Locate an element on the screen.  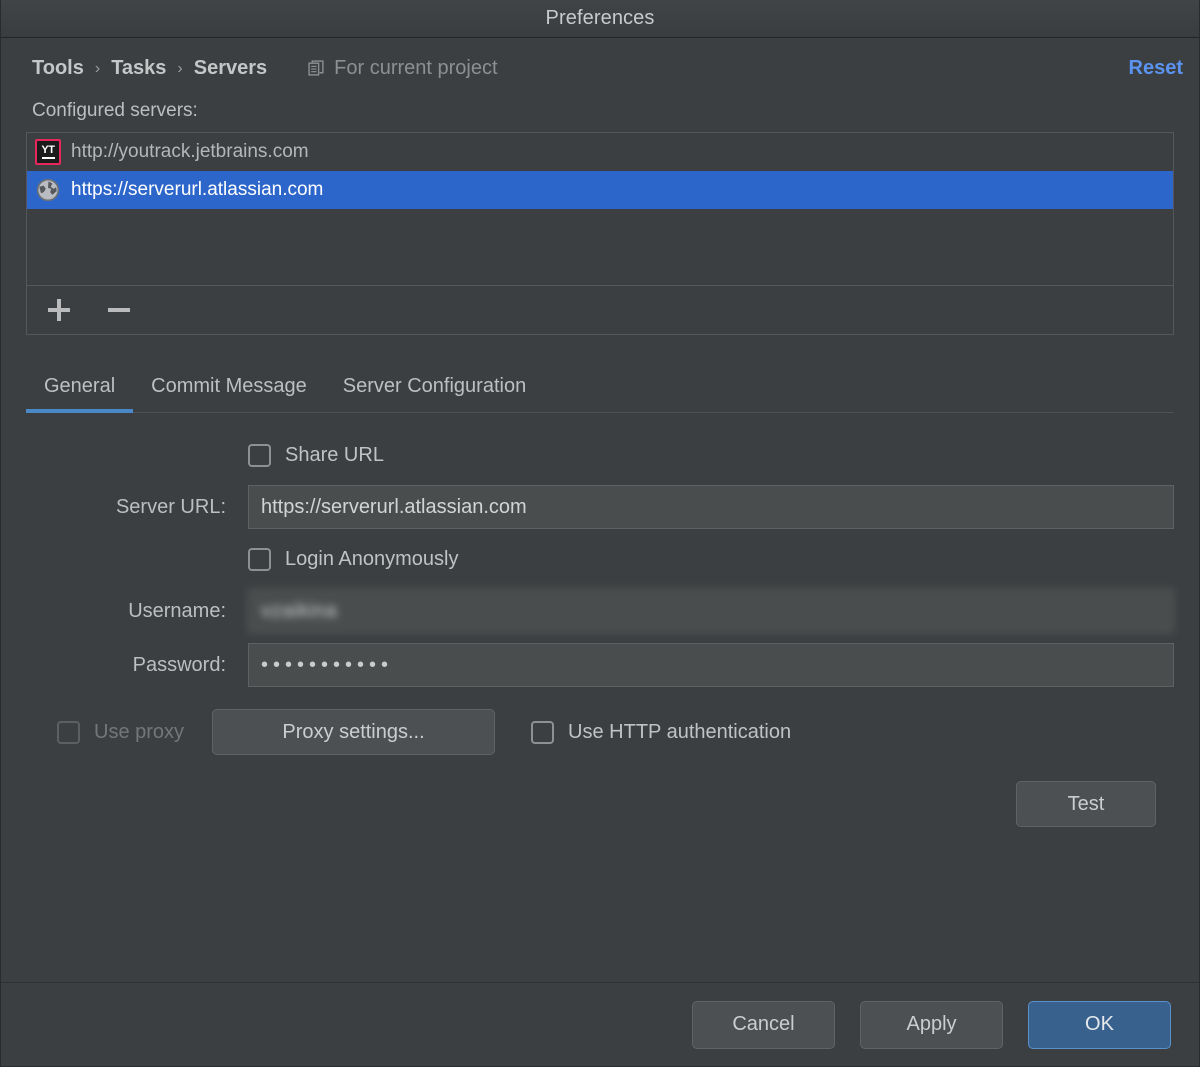
list-item: https://serverurl.atlassian.com is located at coordinates (600, 190).